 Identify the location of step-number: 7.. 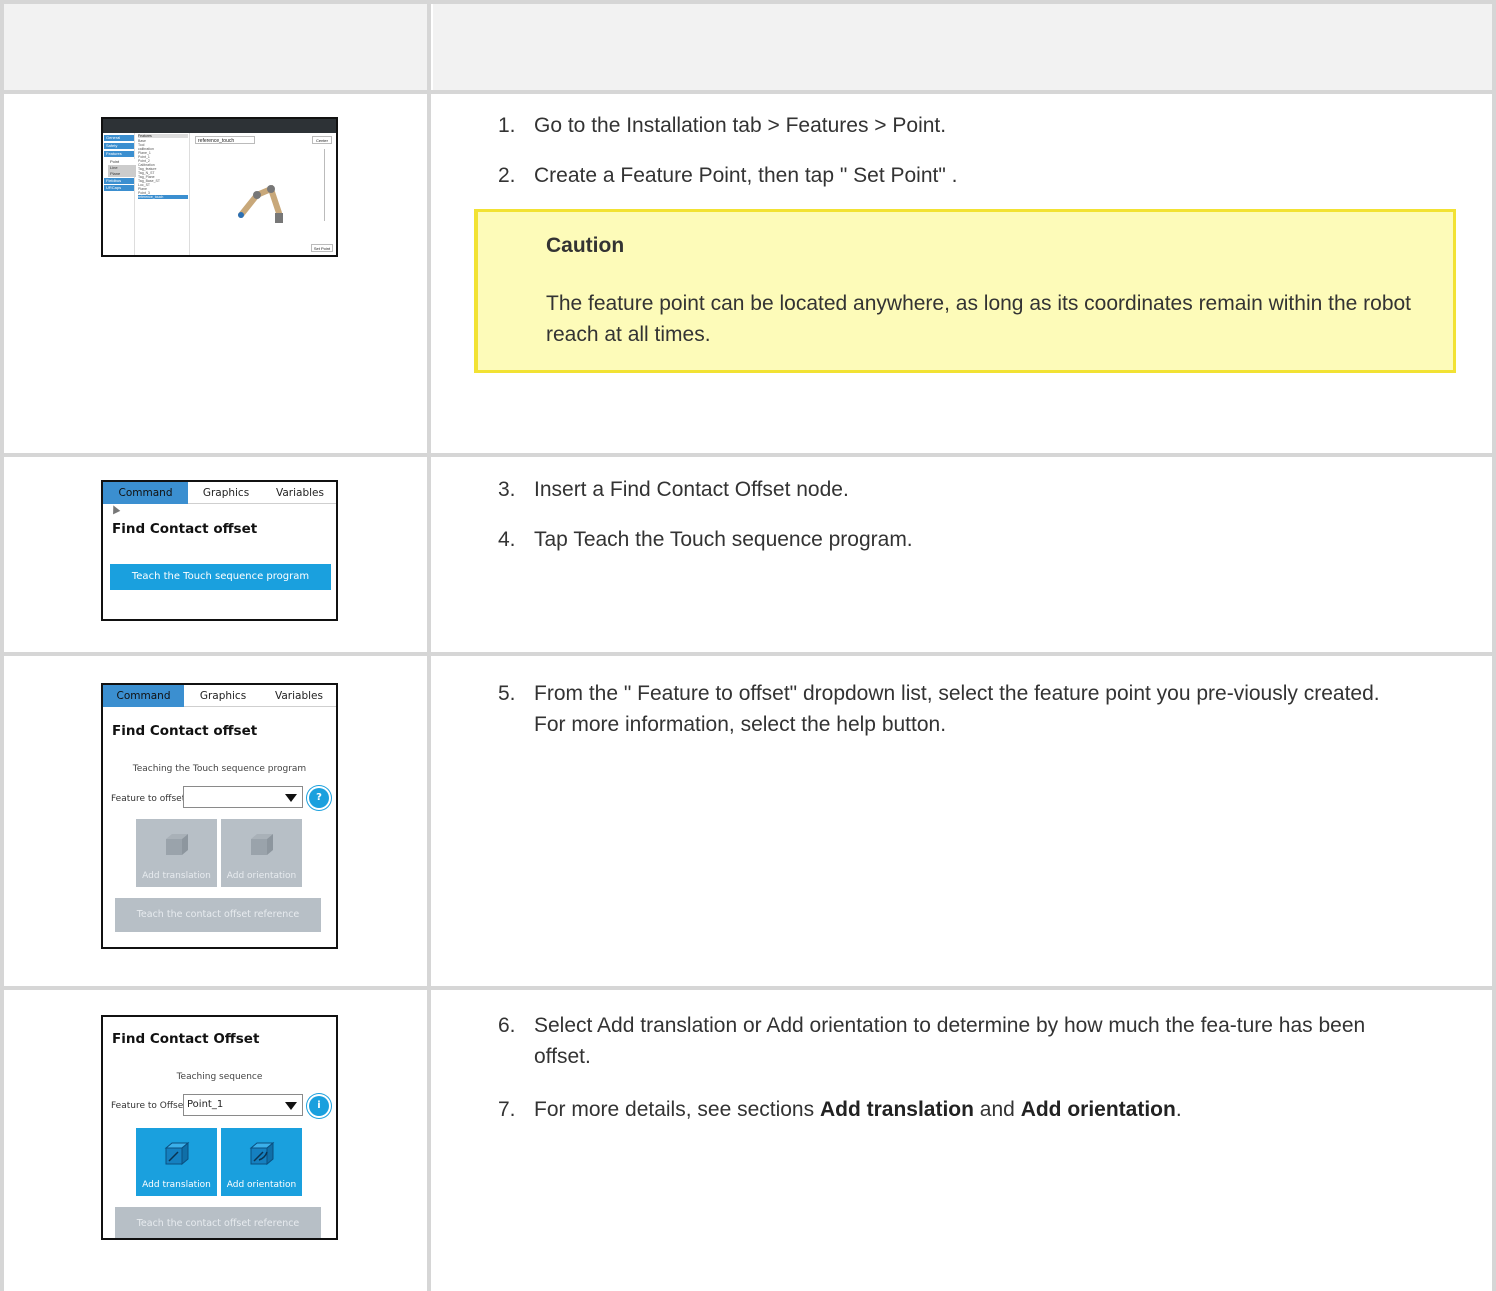
(507, 1109).